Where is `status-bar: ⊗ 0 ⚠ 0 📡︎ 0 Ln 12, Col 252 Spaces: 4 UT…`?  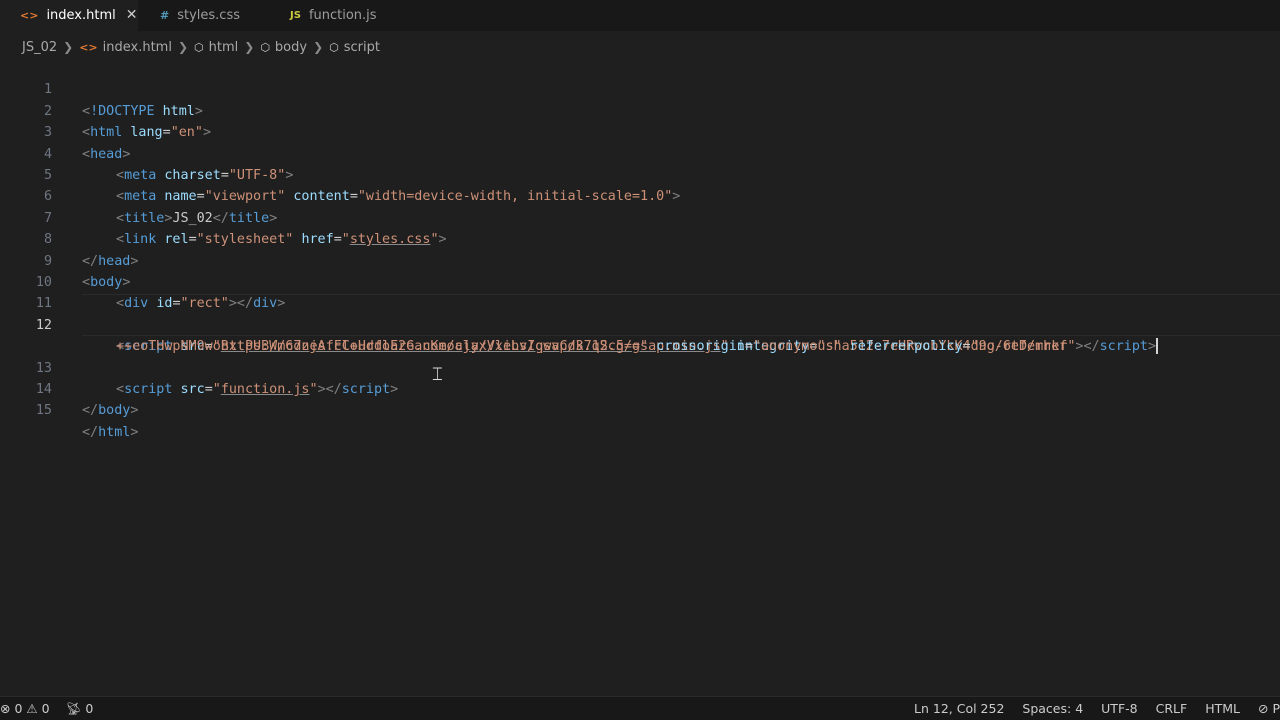
status-bar: ⊗ 0 ⚠ 0 📡︎ 0 Ln 12, Col 252 Spaces: 4 UT… is located at coordinates (640, 708).